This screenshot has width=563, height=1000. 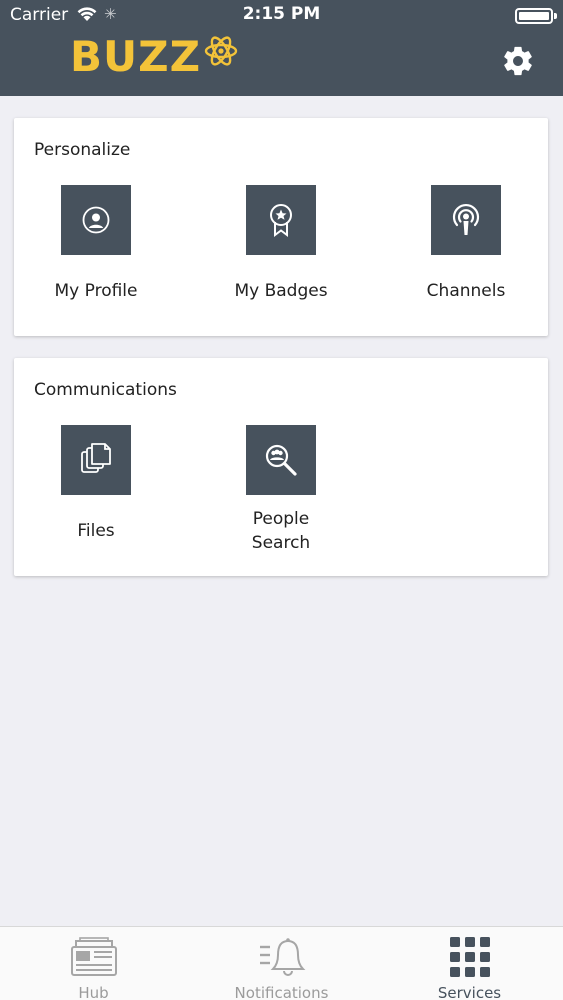 I want to click on settings-button, so click(x=518, y=63).